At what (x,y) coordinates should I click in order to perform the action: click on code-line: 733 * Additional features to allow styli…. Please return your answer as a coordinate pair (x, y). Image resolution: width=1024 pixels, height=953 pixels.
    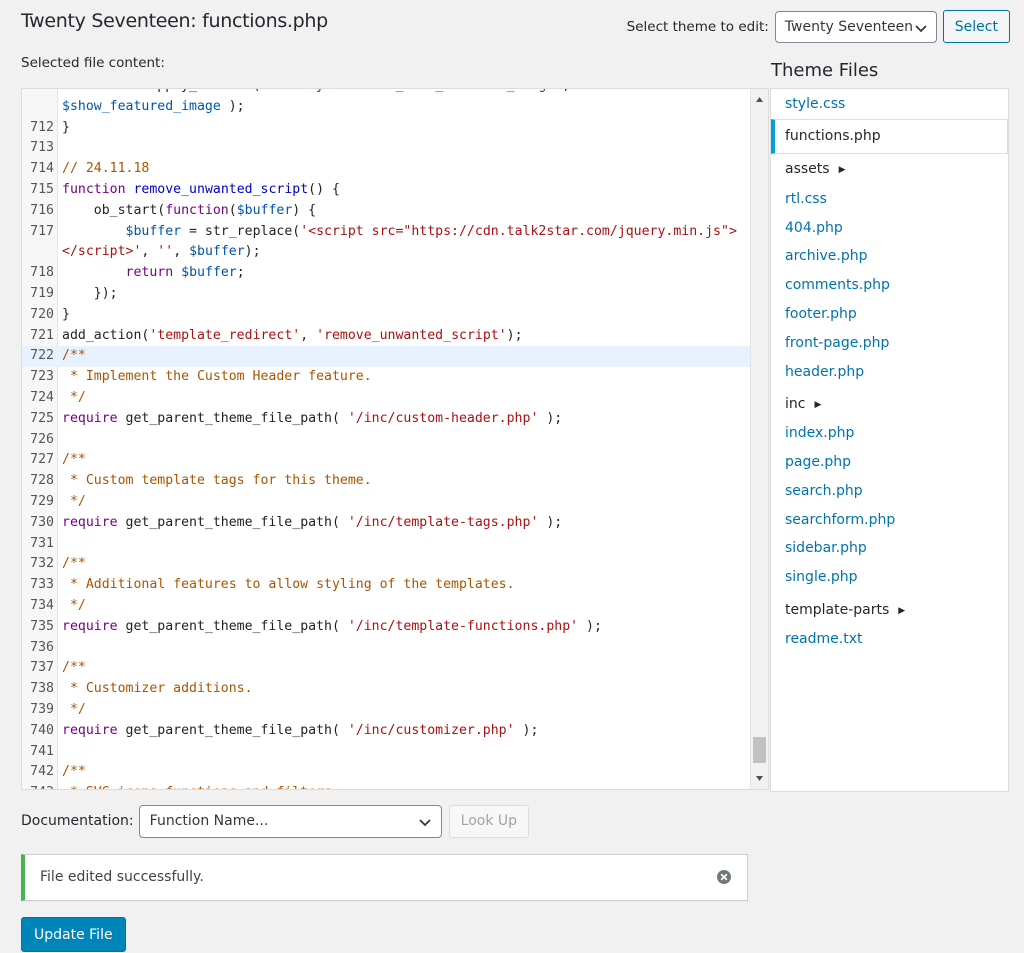
    Looking at the image, I should click on (386, 585).